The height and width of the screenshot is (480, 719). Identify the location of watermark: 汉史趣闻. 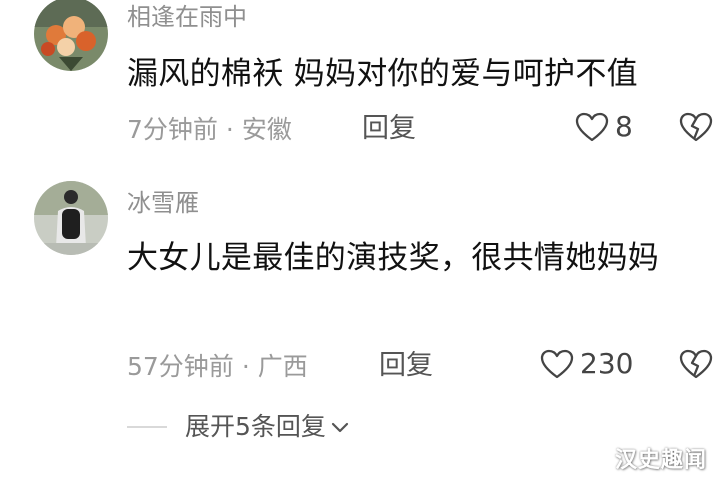
(660, 460).